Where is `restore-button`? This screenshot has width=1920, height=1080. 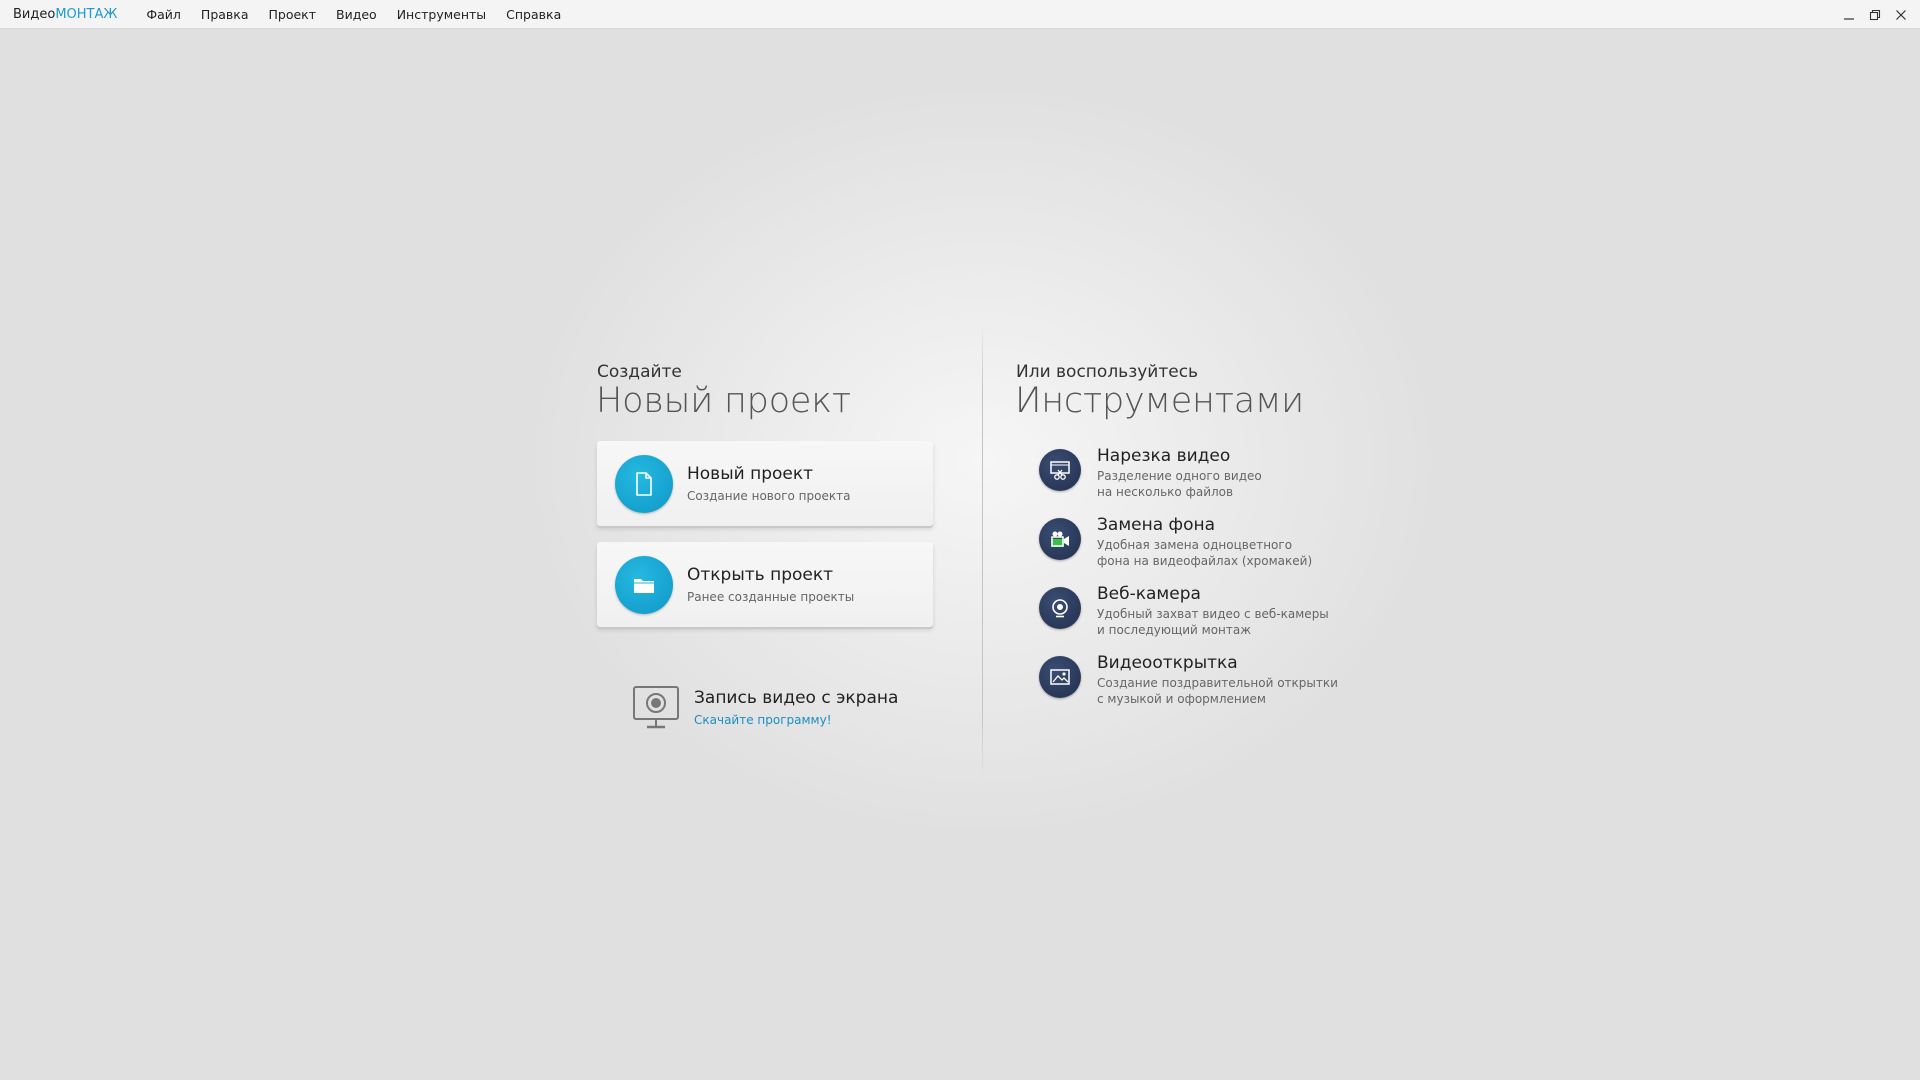
restore-button is located at coordinates (1875, 14).